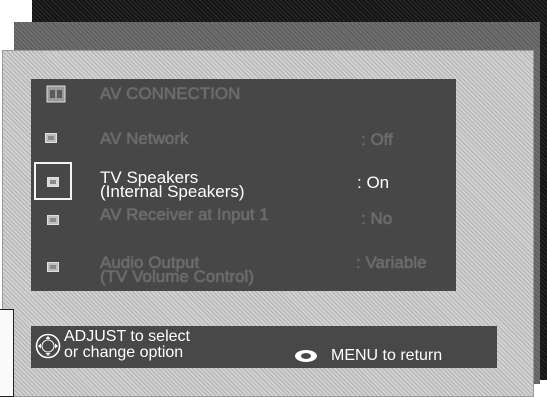  Describe the element at coordinates (377, 139) in the screenshot. I see `av-network-value: : Off` at that location.